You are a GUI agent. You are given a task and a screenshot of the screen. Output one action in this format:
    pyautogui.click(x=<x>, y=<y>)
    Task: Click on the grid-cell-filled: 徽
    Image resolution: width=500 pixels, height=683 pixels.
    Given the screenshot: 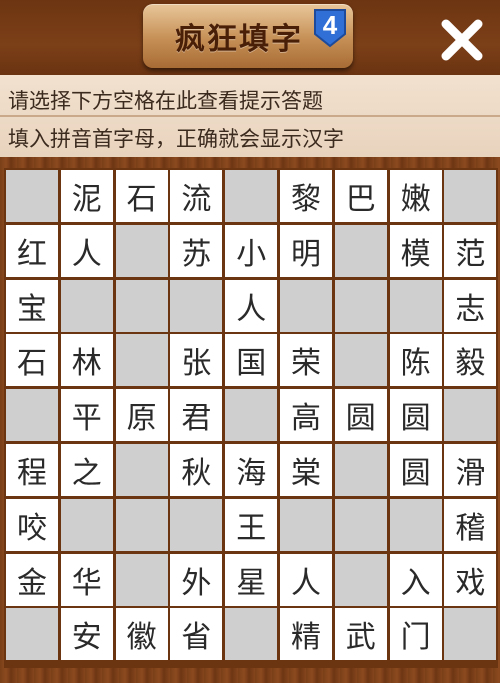 What is the action you would take?
    pyautogui.click(x=141, y=634)
    